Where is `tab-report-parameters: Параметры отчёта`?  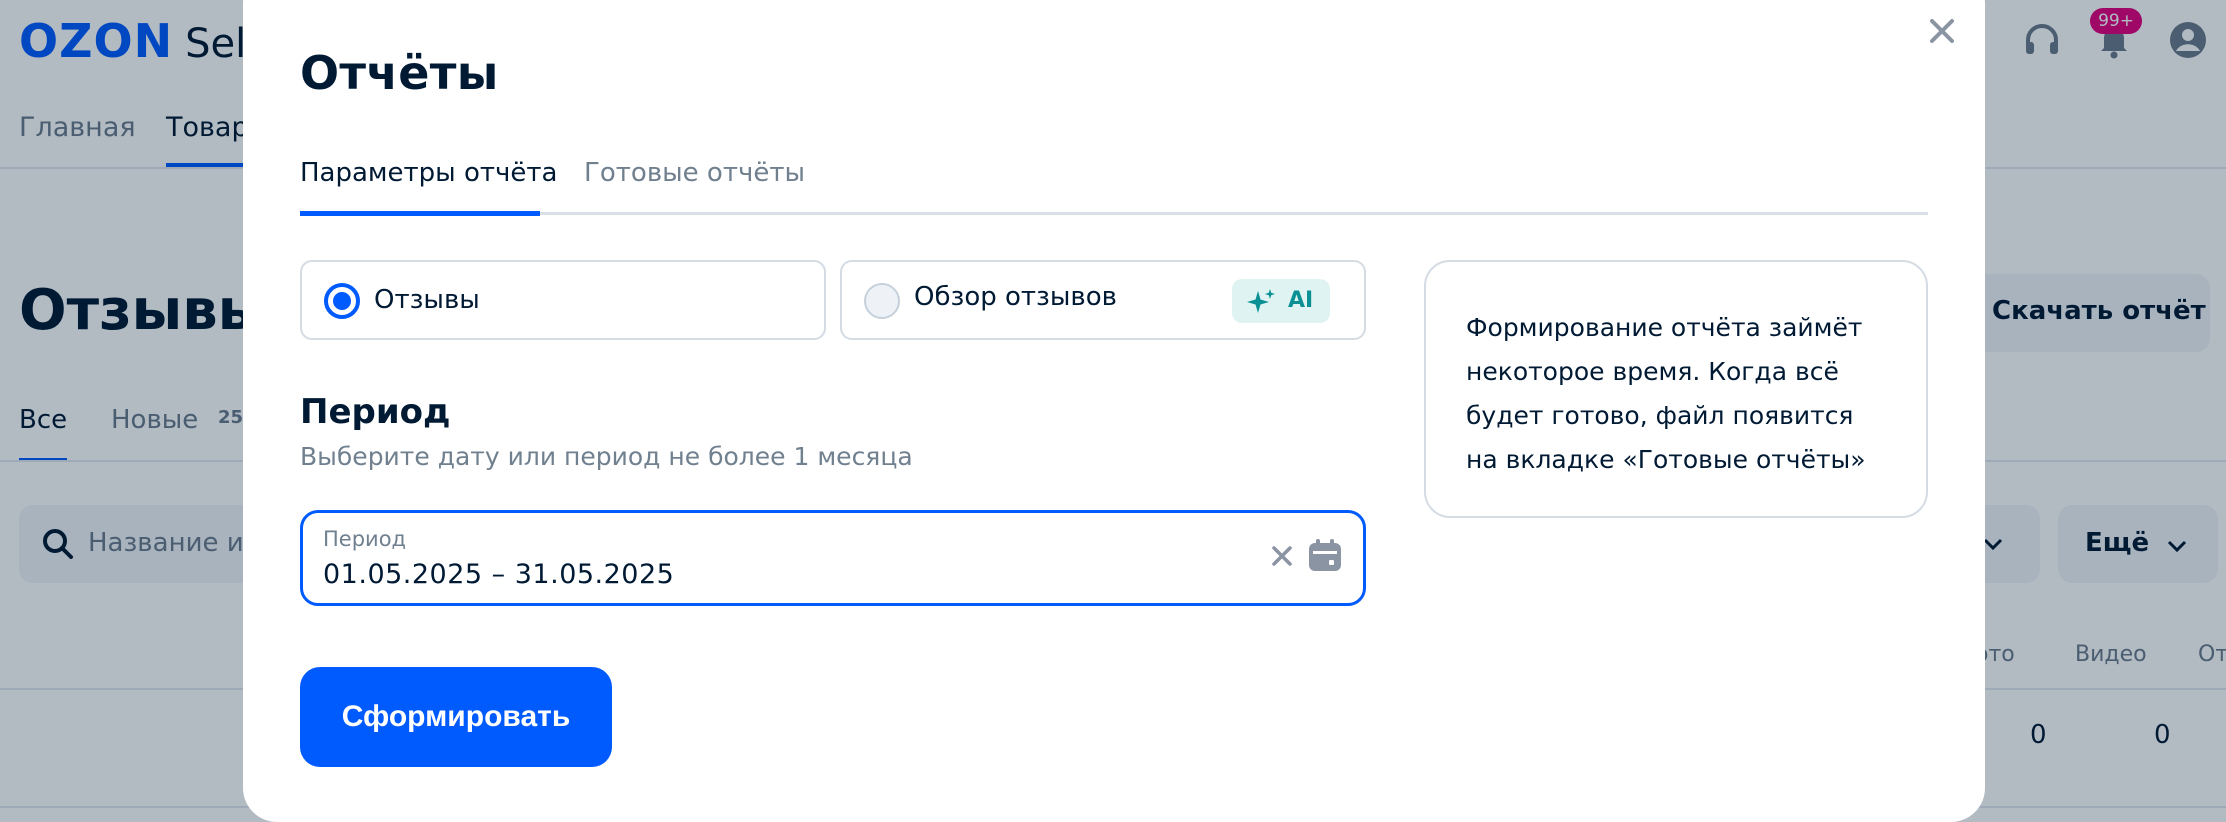
tab-report-parameters: Параметры отчёта is located at coordinates (428, 173).